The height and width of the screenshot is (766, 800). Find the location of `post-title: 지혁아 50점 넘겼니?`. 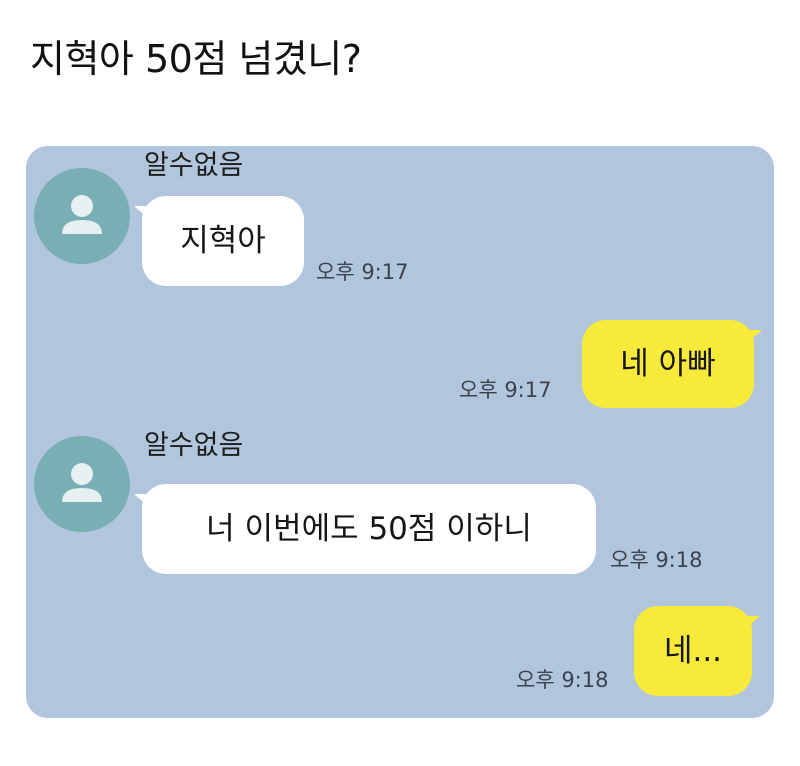

post-title: 지혁아 50점 넘겼니? is located at coordinates (196, 59).